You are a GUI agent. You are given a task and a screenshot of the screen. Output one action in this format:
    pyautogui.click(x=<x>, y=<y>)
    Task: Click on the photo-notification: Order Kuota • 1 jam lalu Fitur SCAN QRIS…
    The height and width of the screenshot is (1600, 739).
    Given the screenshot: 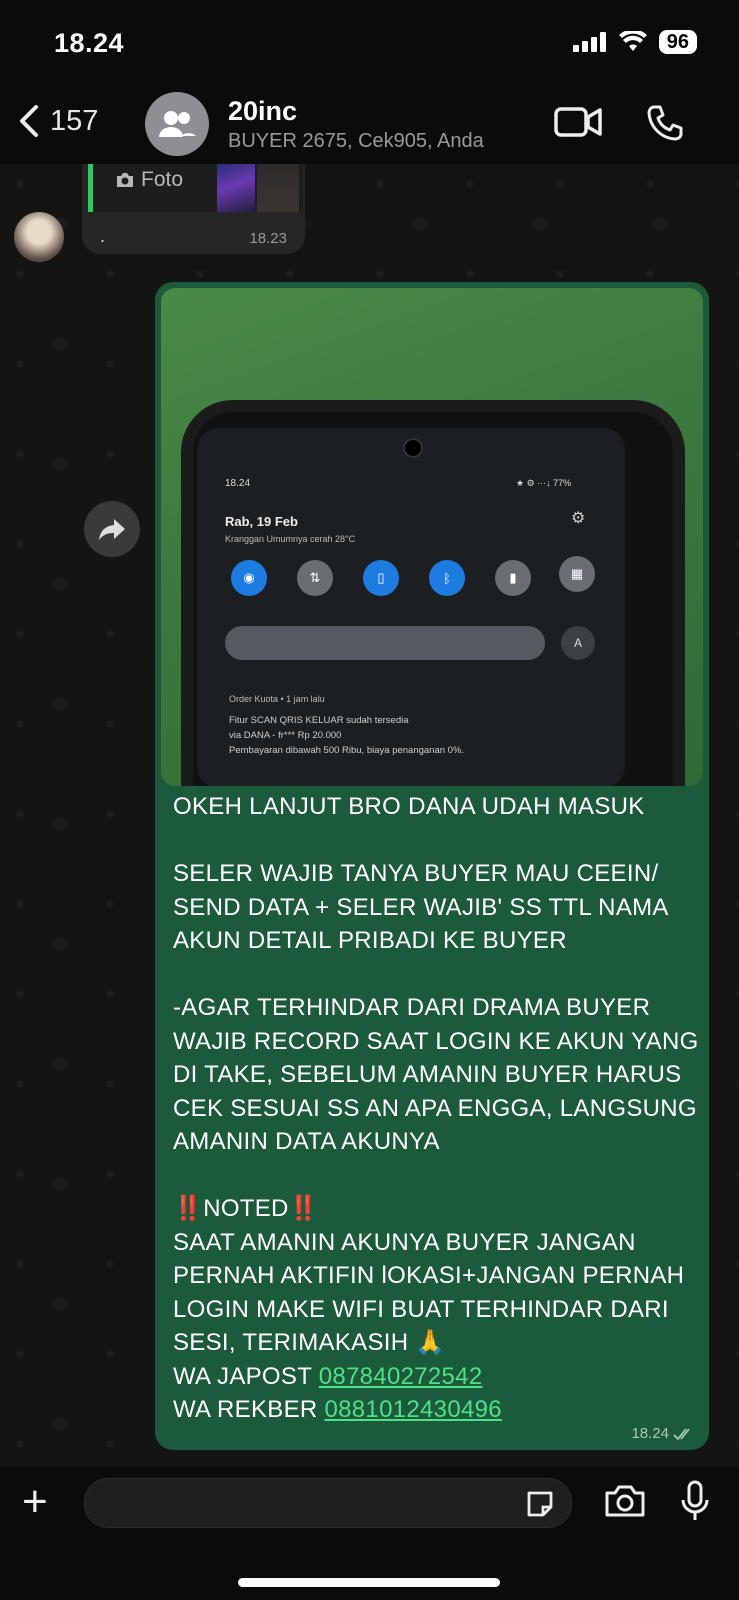 What is the action you would take?
    pyautogui.click(x=346, y=725)
    